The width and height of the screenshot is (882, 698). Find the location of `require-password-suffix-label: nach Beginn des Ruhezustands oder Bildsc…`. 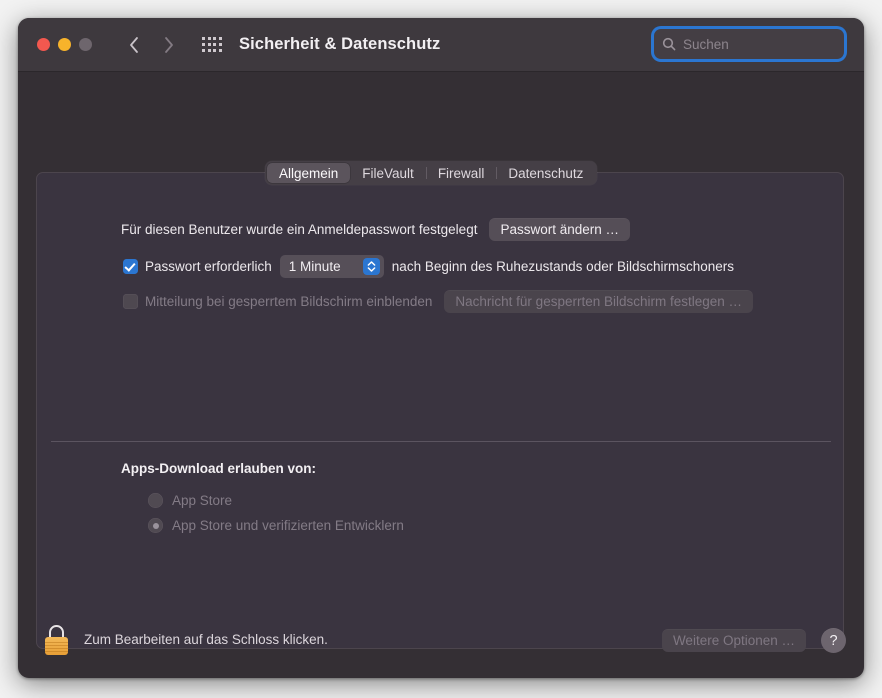

require-password-suffix-label: nach Beginn des Ruhezustands oder Bildsc… is located at coordinates (562, 266).